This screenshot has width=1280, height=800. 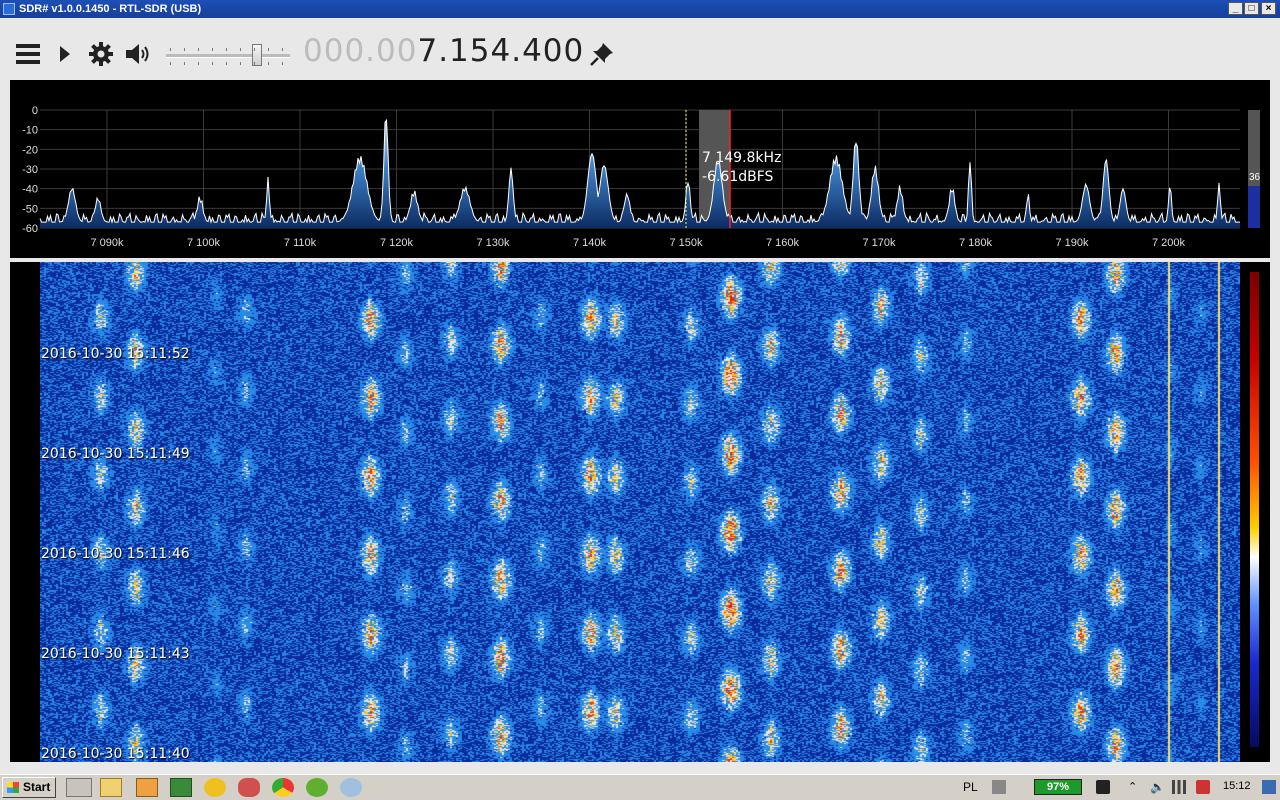 I want to click on chevron-up-icon: ⌃, so click(x=1135, y=787).